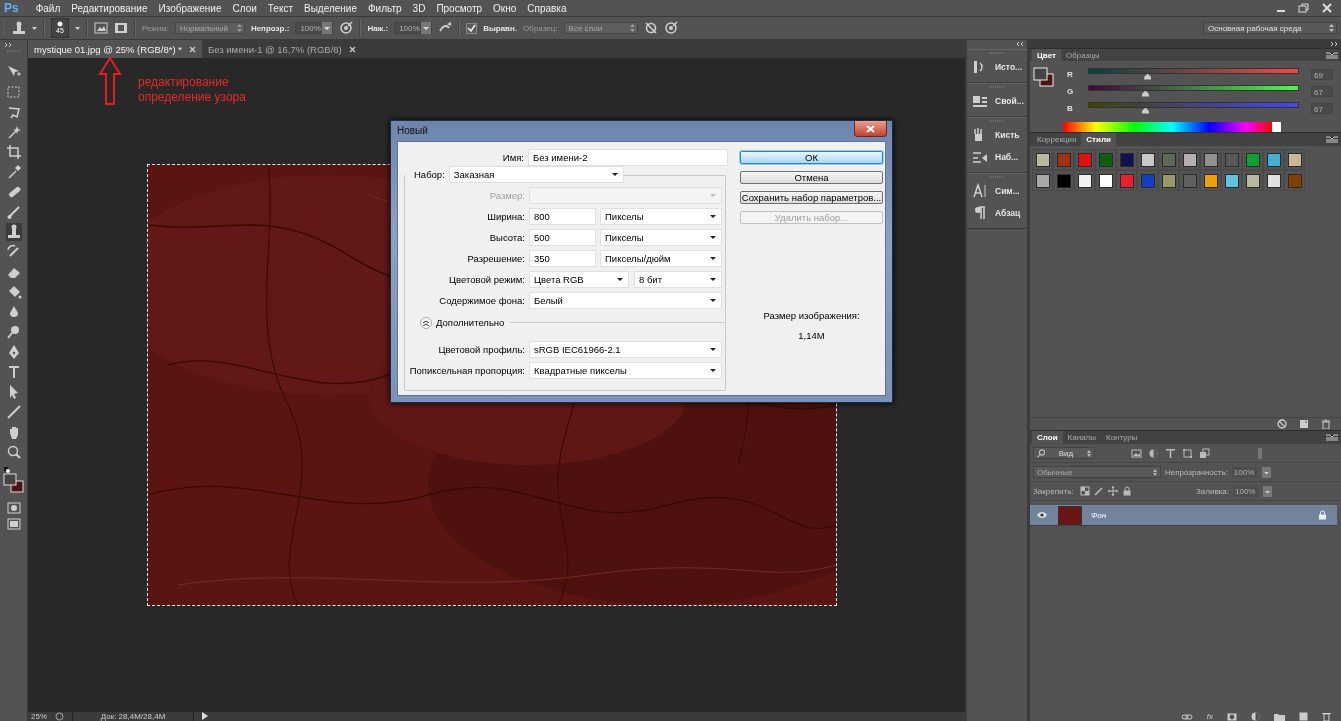 The height and width of the screenshot is (721, 1341). I want to click on image-filter-icon, so click(1136, 453).